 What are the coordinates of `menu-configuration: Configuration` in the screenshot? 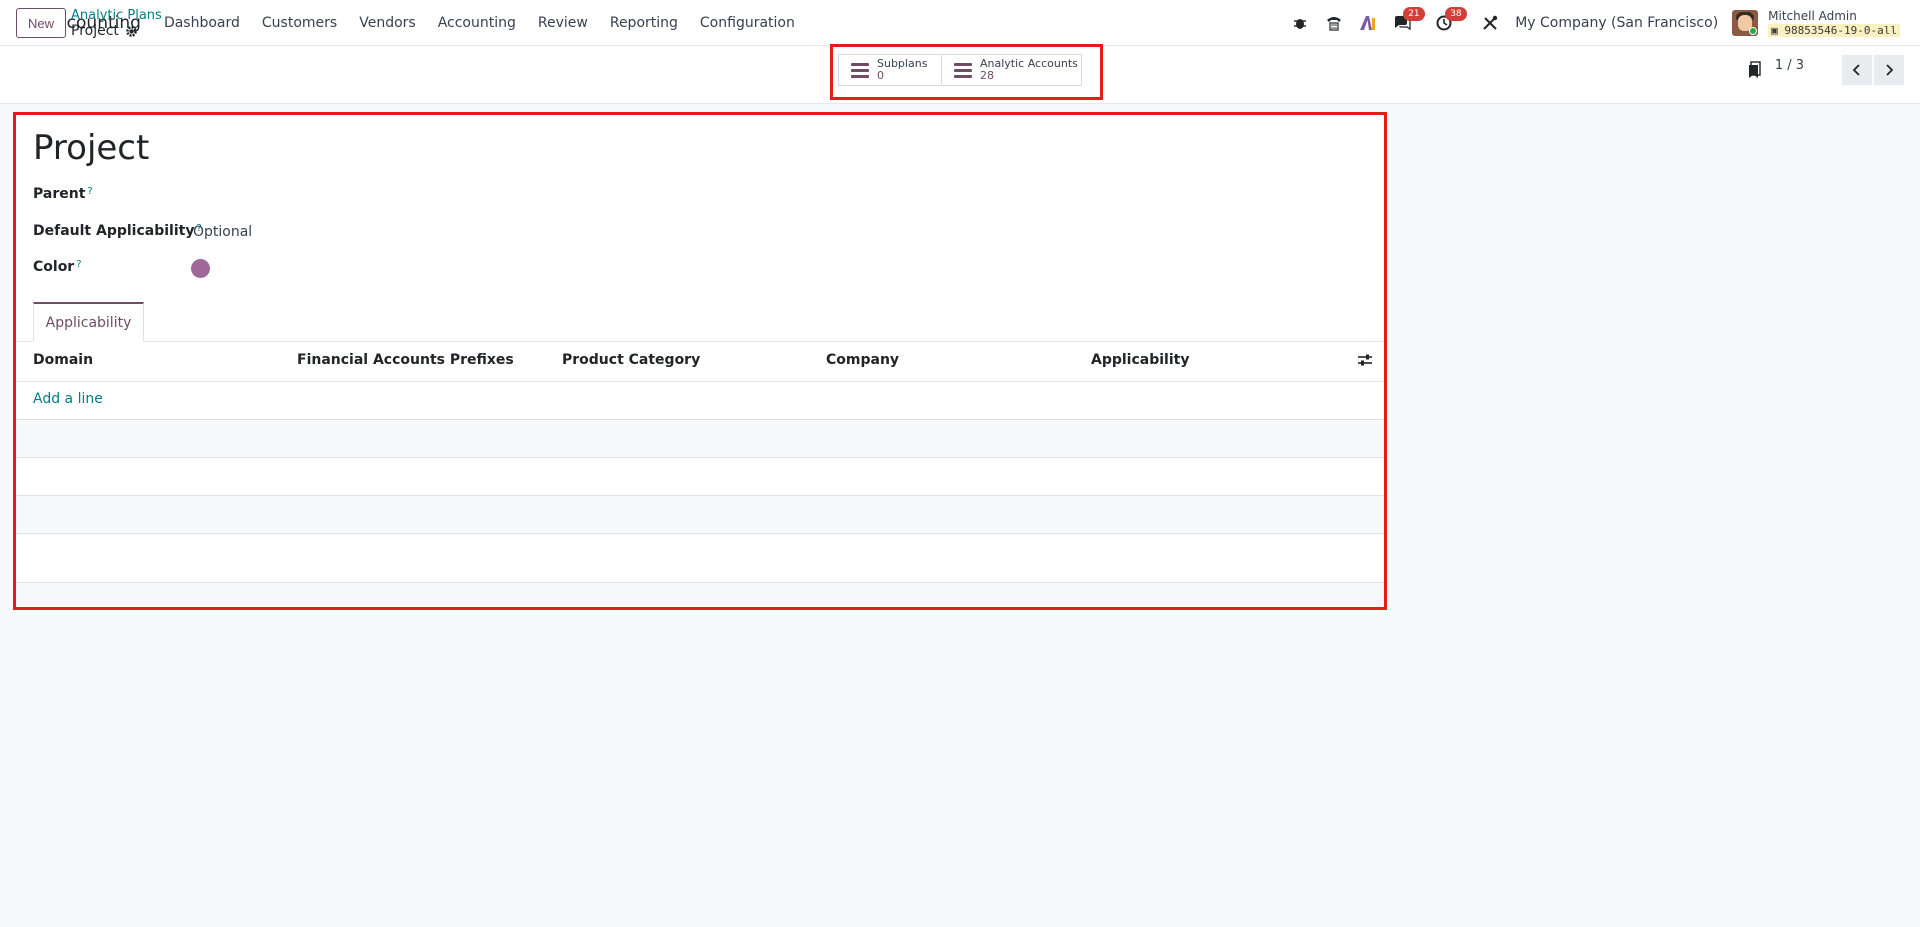 It's located at (747, 23).